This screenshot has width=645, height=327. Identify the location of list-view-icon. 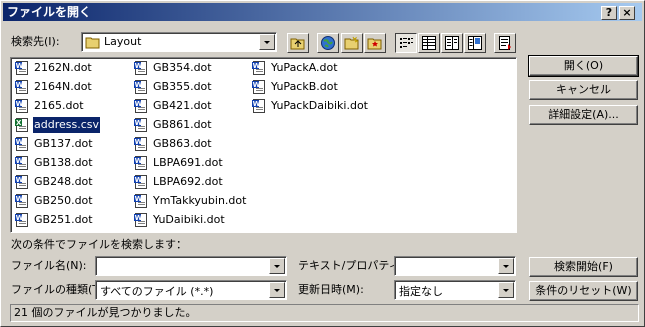
(406, 43).